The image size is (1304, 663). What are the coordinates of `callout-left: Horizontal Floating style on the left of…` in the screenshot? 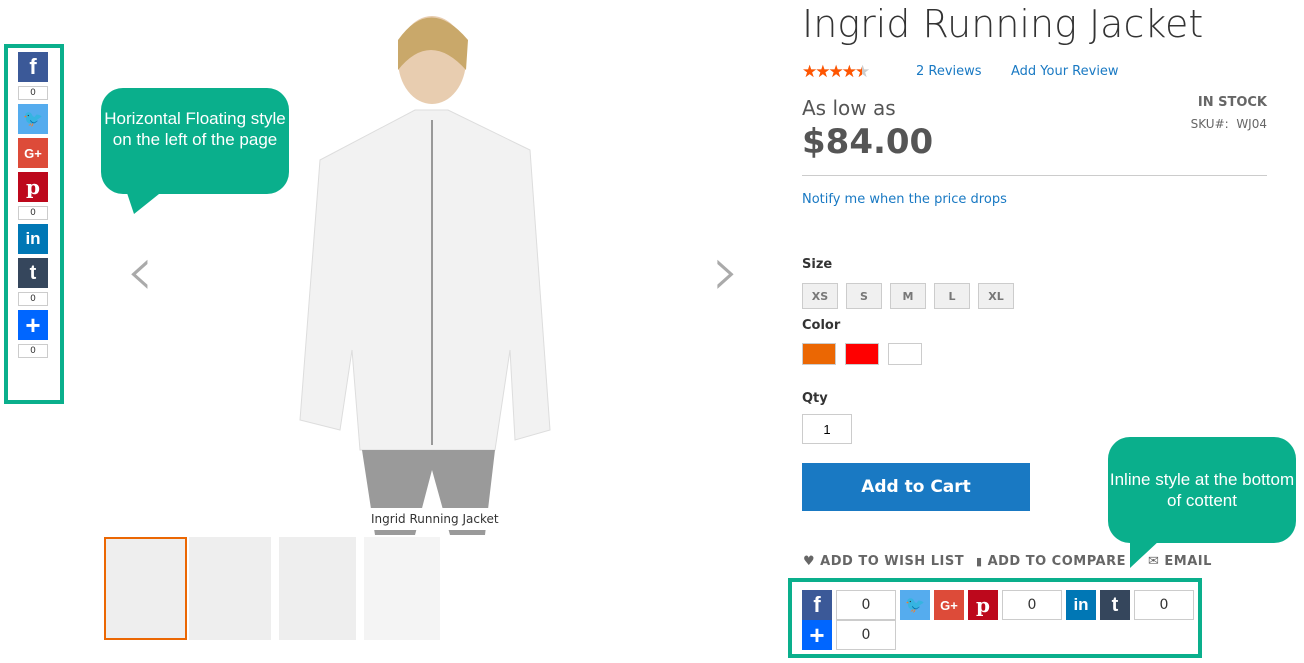 It's located at (195, 141).